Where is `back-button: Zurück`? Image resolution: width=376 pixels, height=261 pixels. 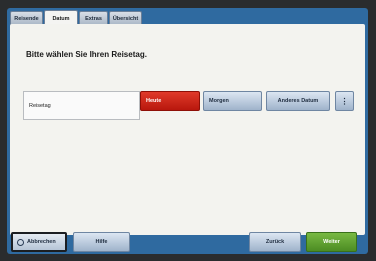 back-button: Zurück is located at coordinates (275, 242).